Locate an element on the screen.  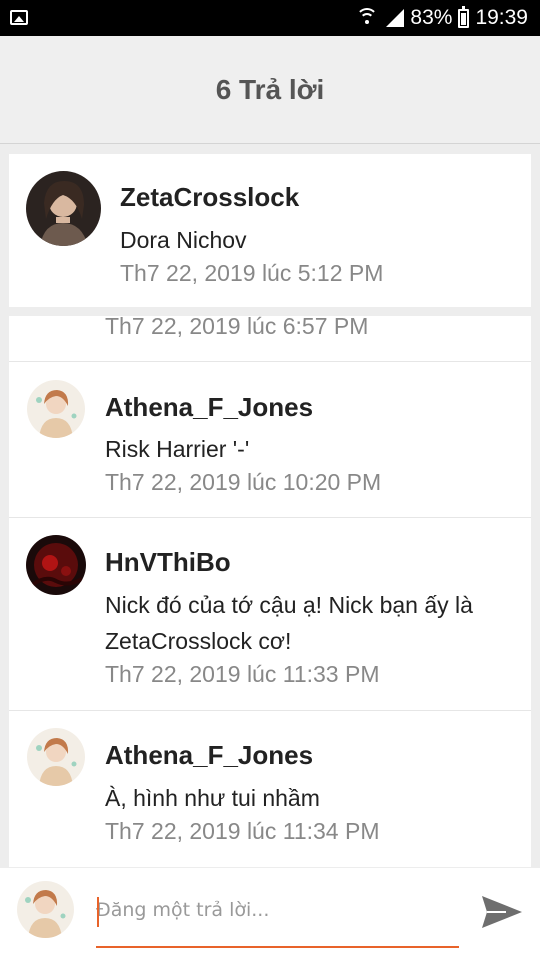
author-name: ZetaCrosslock is located at coordinates (209, 197).